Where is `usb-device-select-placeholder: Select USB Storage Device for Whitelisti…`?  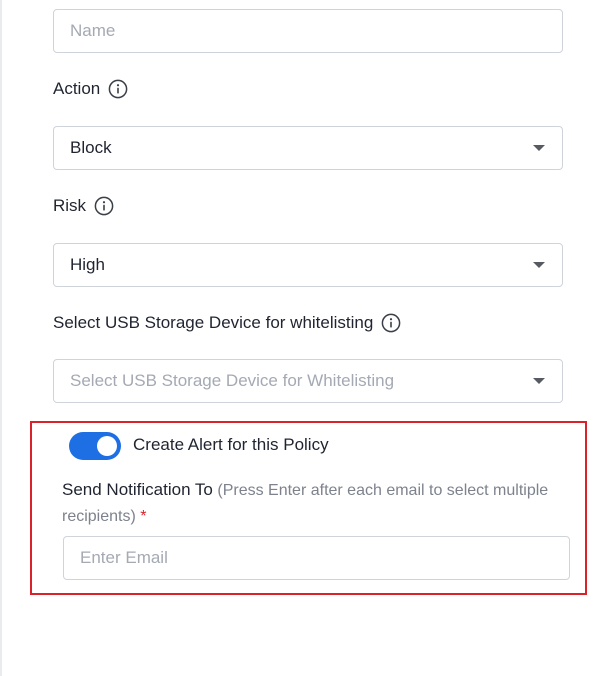 usb-device-select-placeholder: Select USB Storage Device for Whitelisti… is located at coordinates (232, 380).